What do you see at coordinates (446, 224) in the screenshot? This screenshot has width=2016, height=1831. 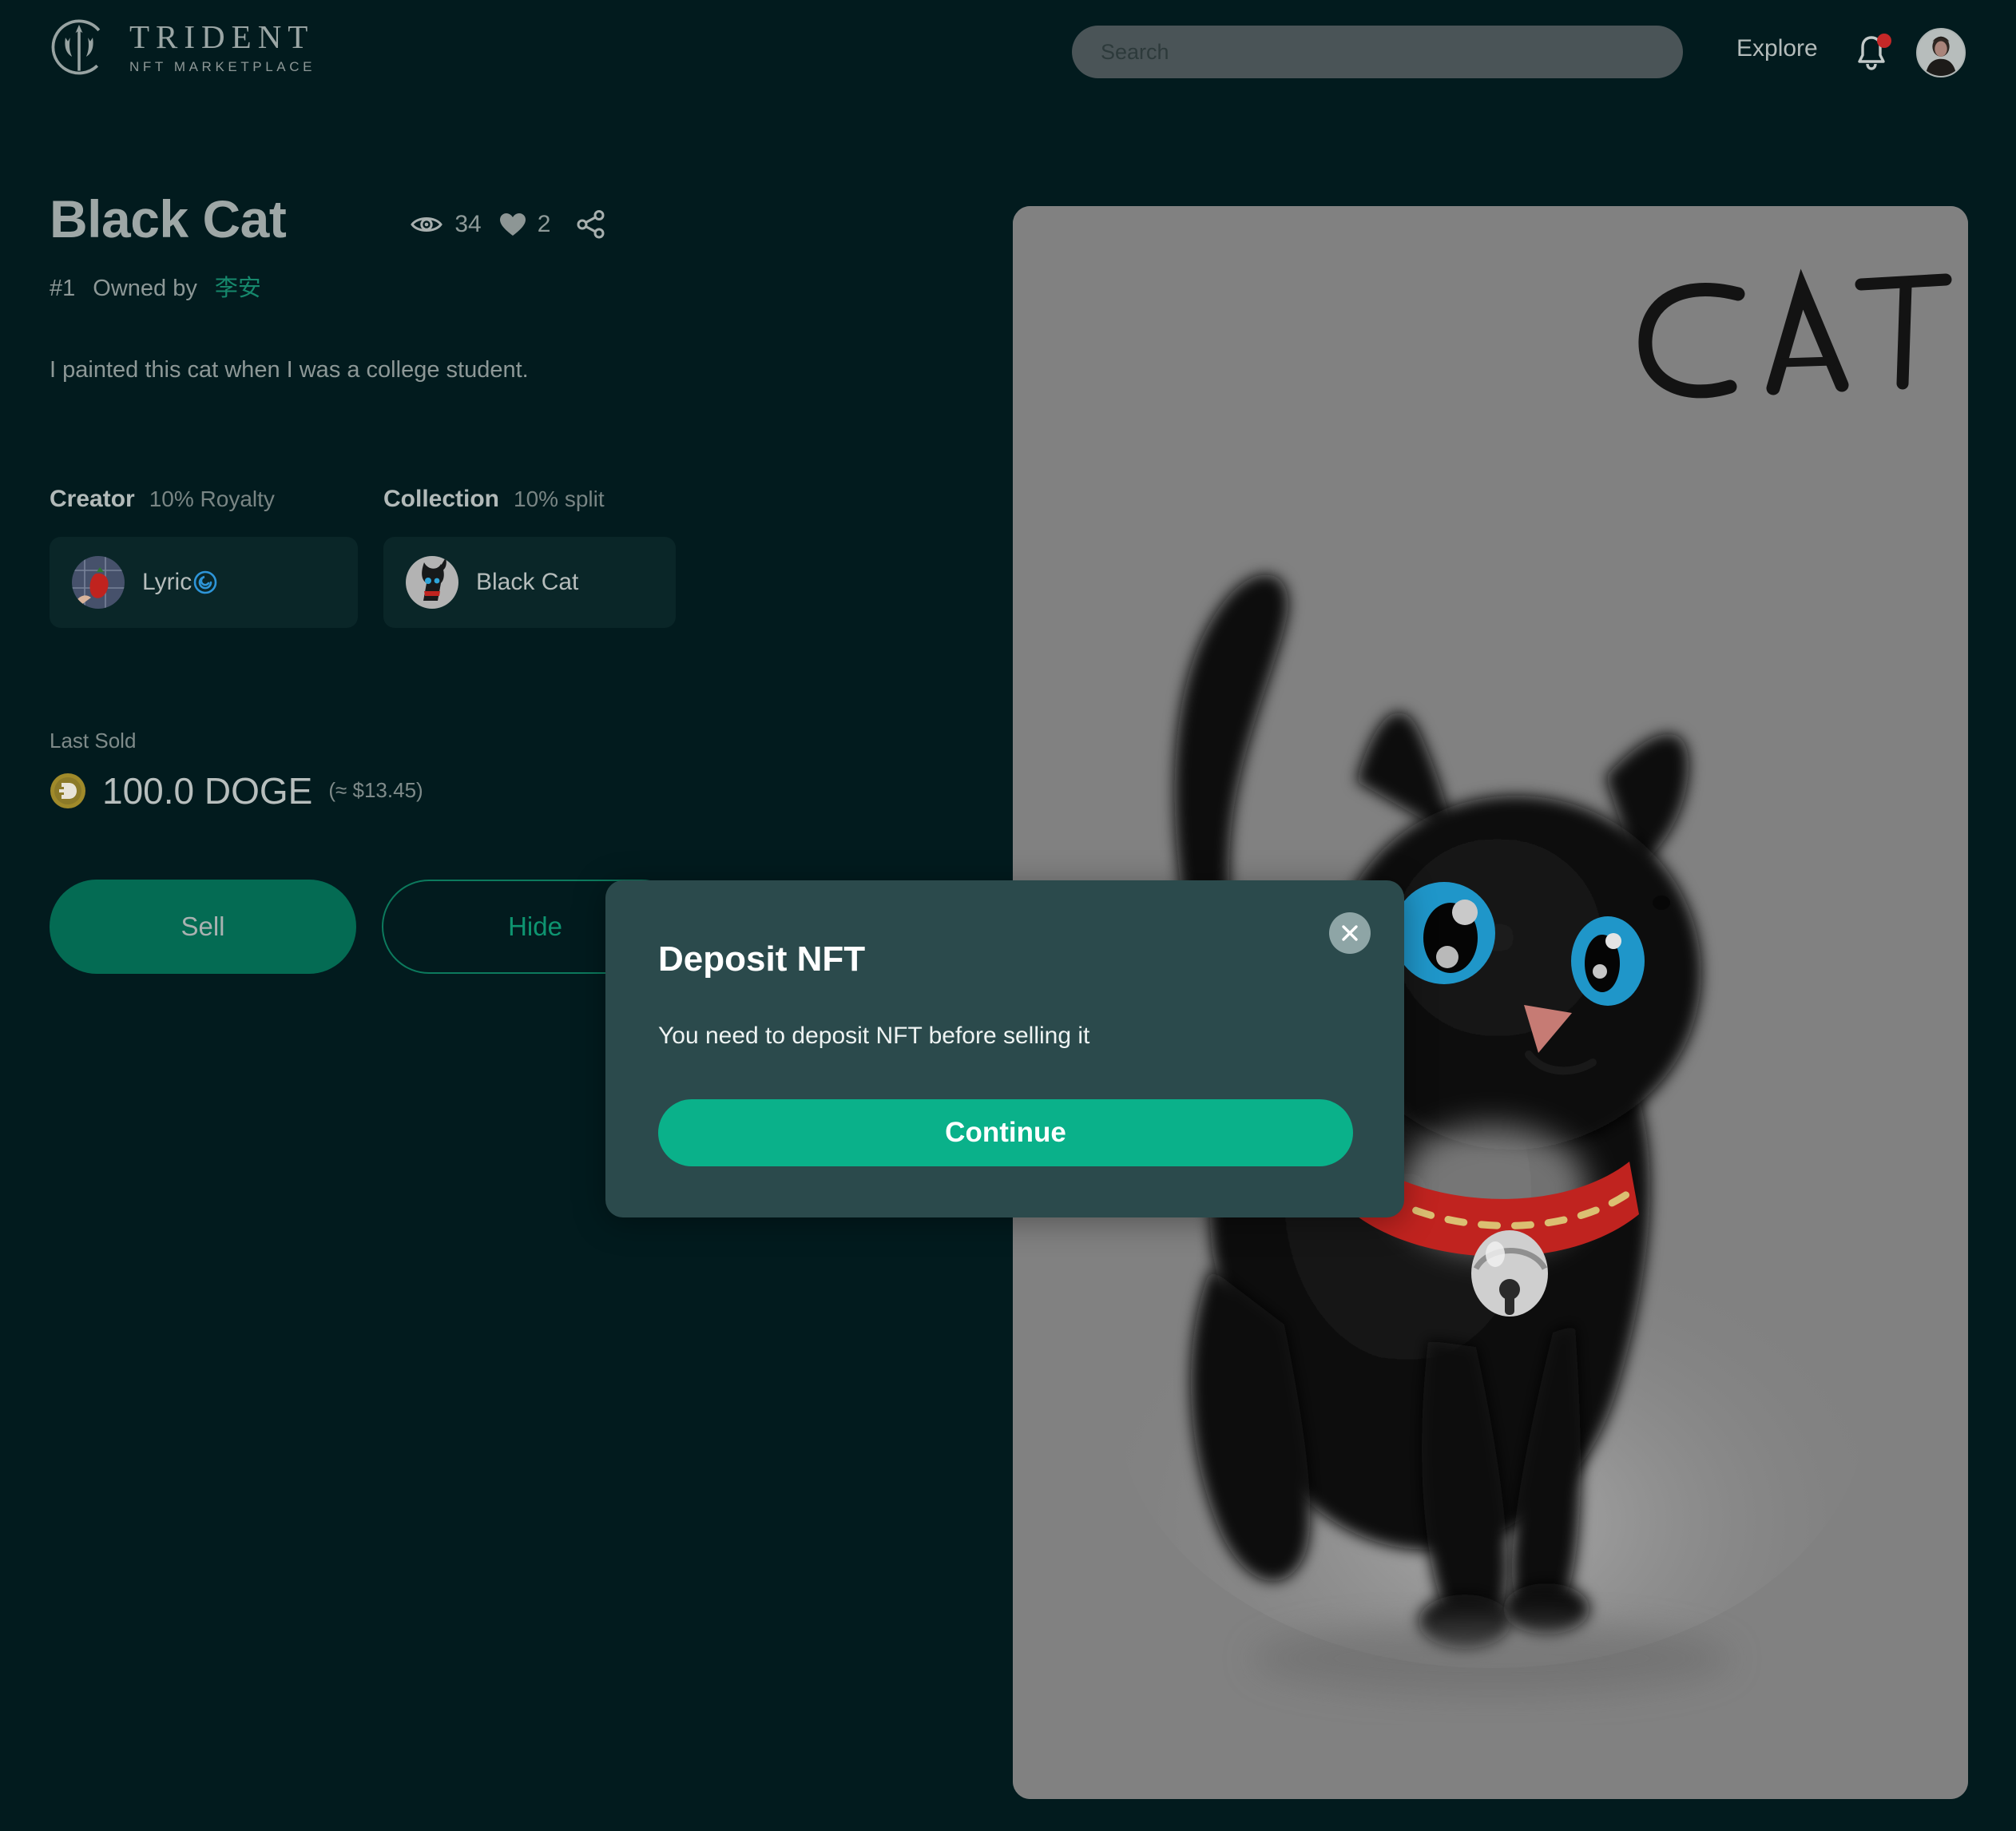 I see `views-stat: 34` at bounding box center [446, 224].